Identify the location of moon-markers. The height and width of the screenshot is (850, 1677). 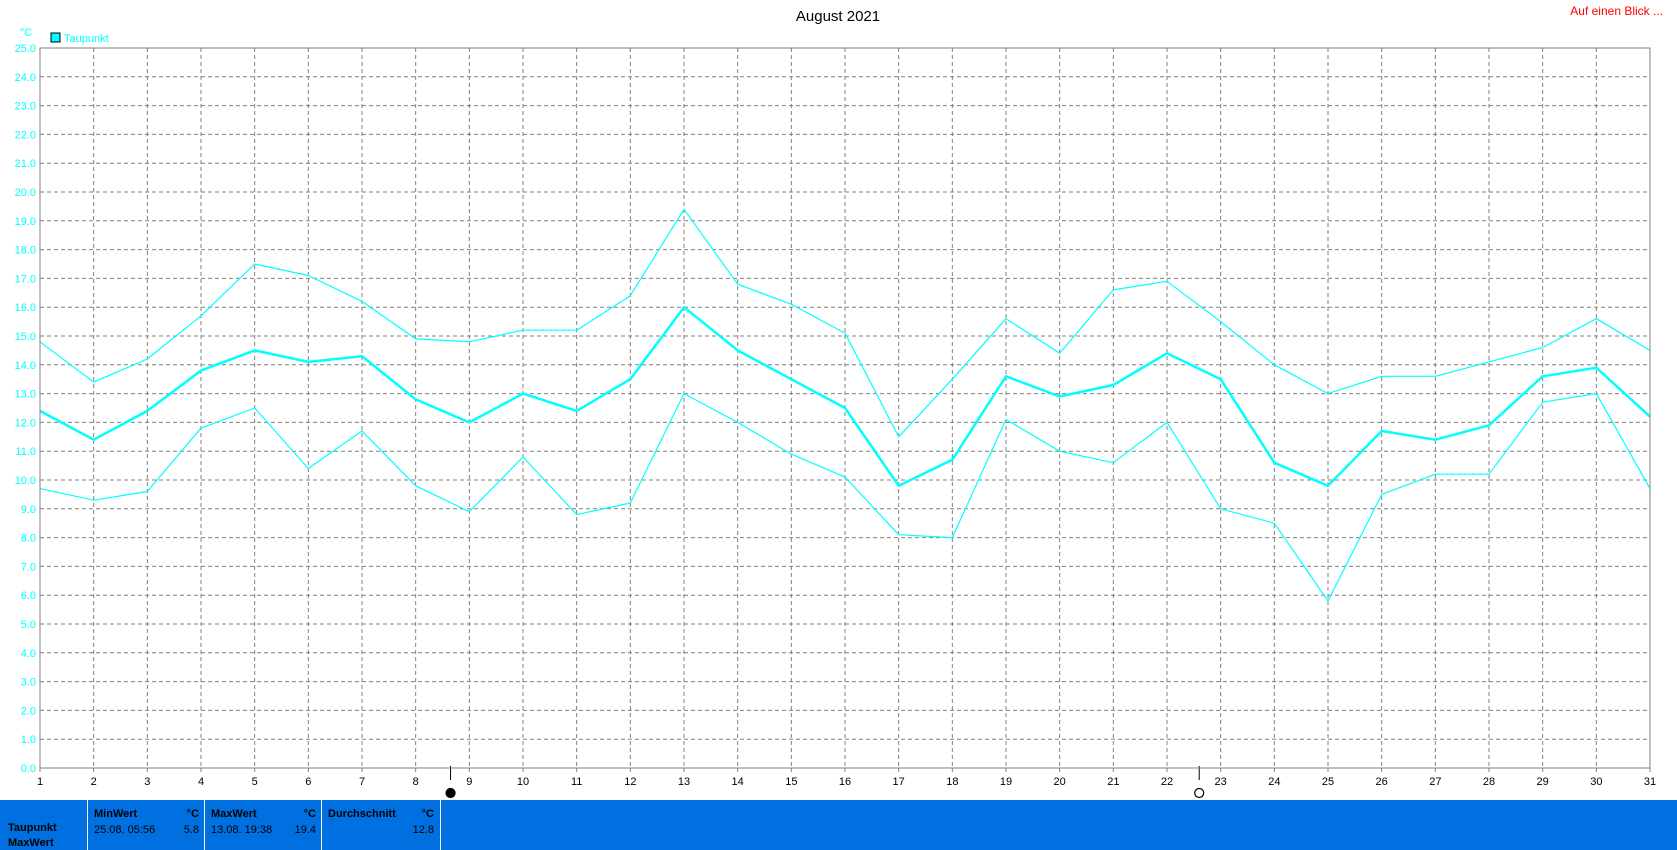
(825, 782).